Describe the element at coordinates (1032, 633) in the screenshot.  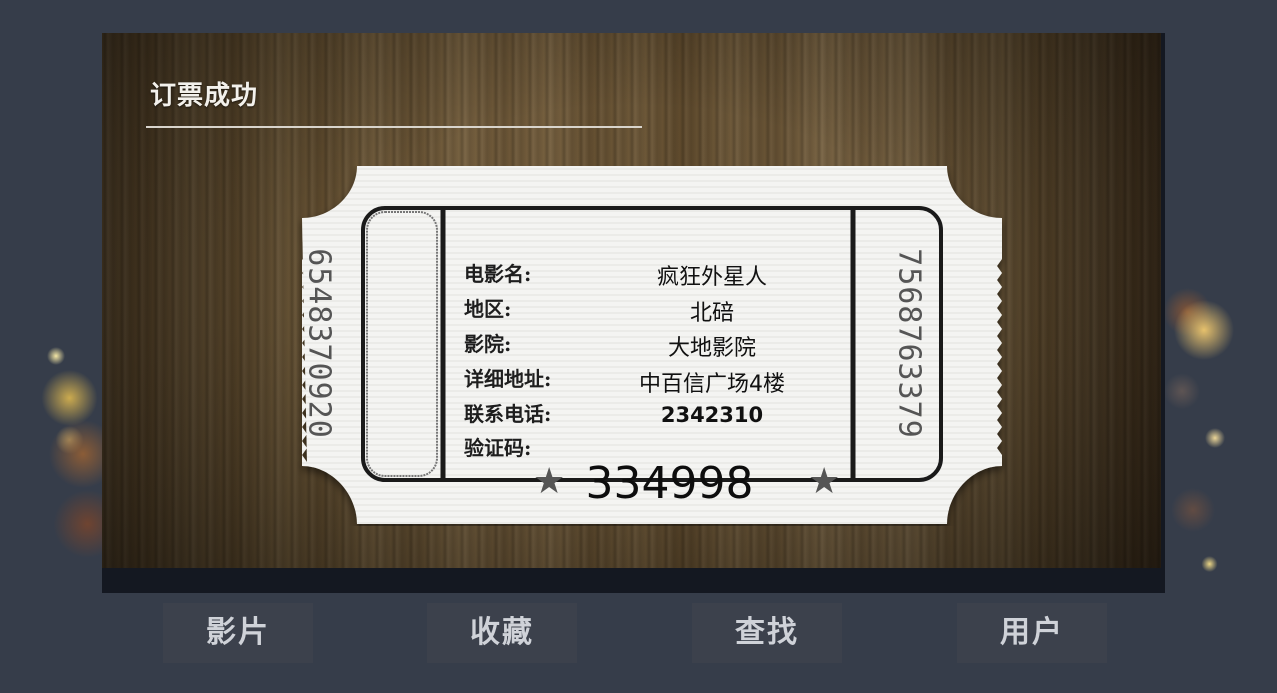
I see `nav-button-user: 用户` at that location.